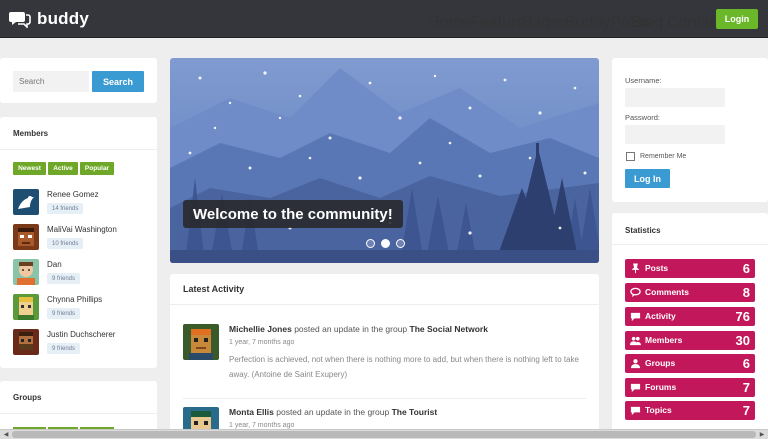  What do you see at coordinates (73, 194) in the screenshot?
I see `member-name: Renee Gomez` at bounding box center [73, 194].